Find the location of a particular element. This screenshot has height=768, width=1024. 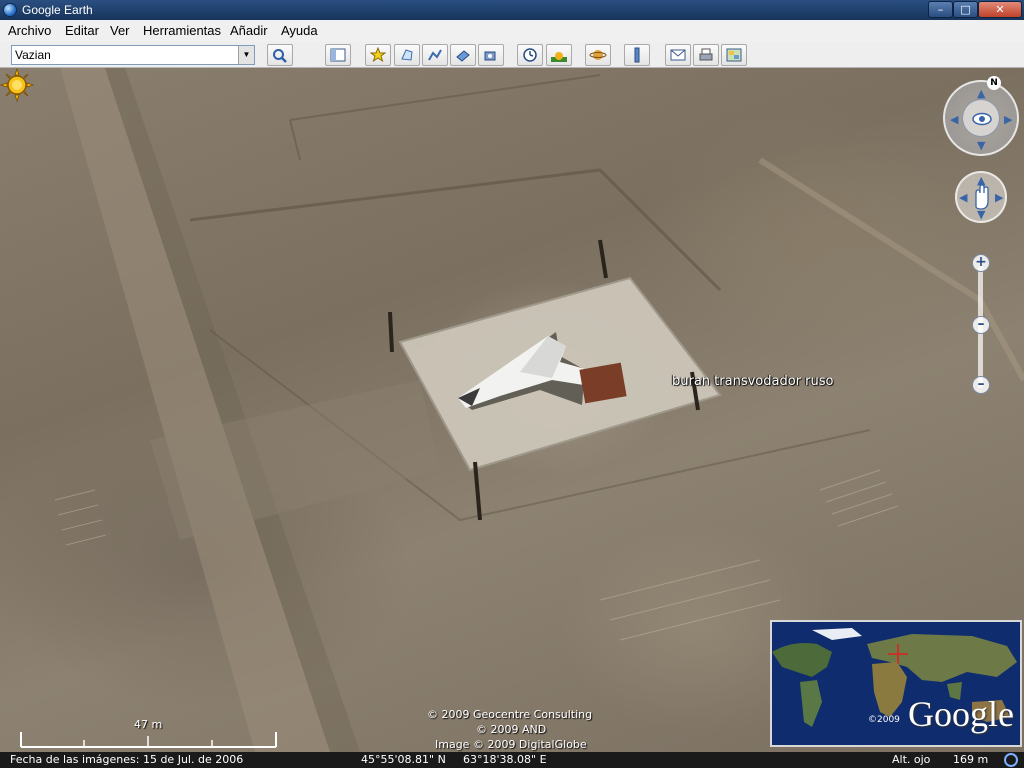

menu-ver: Ver is located at coordinates (120, 30).